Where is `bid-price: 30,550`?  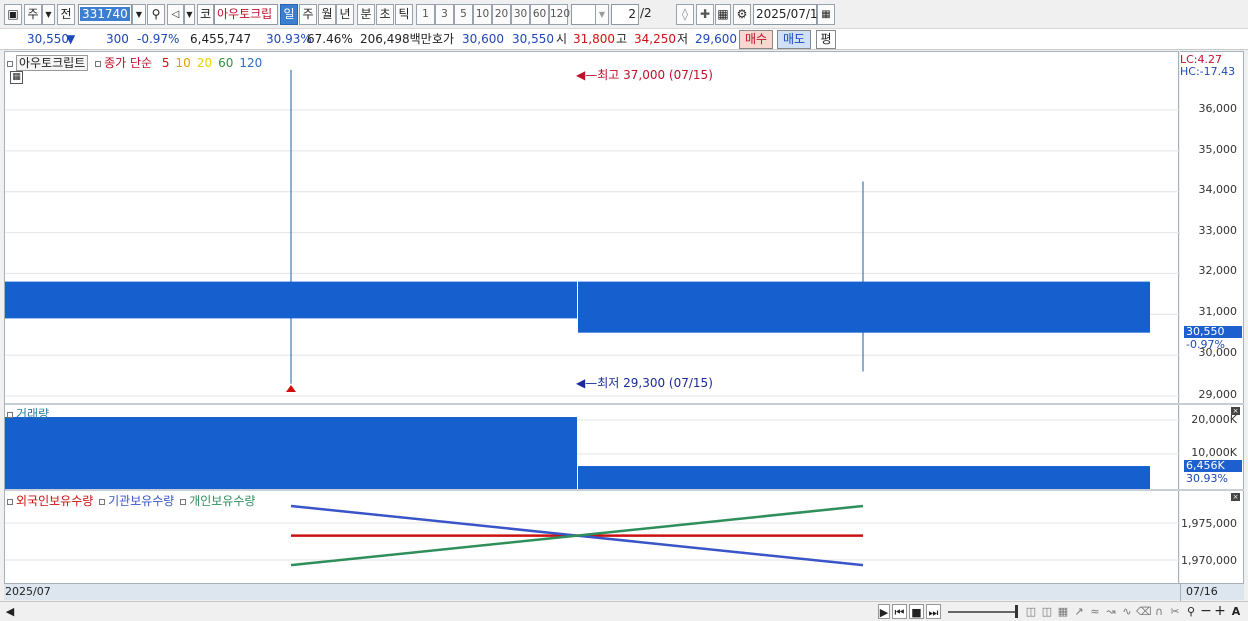
bid-price: 30,550 is located at coordinates (533, 39).